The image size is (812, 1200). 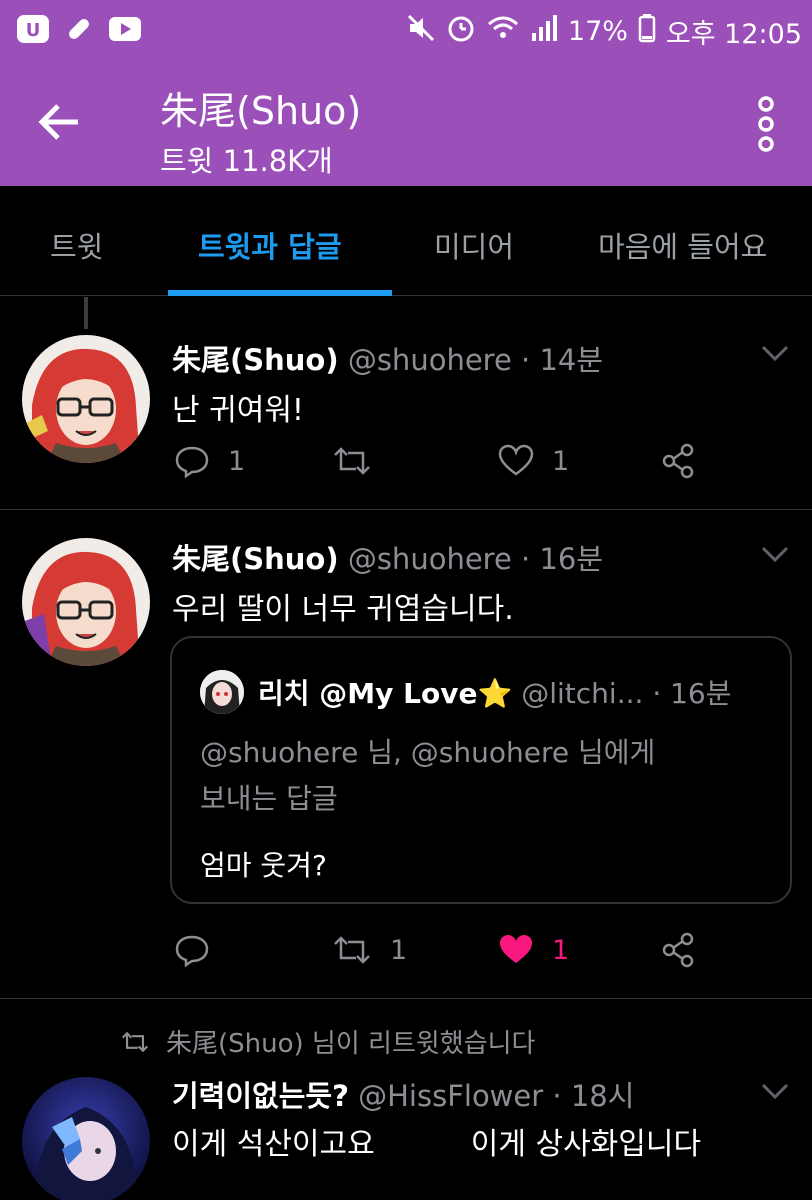 I want to click on tab-tweets: 트윗, so click(x=76, y=245).